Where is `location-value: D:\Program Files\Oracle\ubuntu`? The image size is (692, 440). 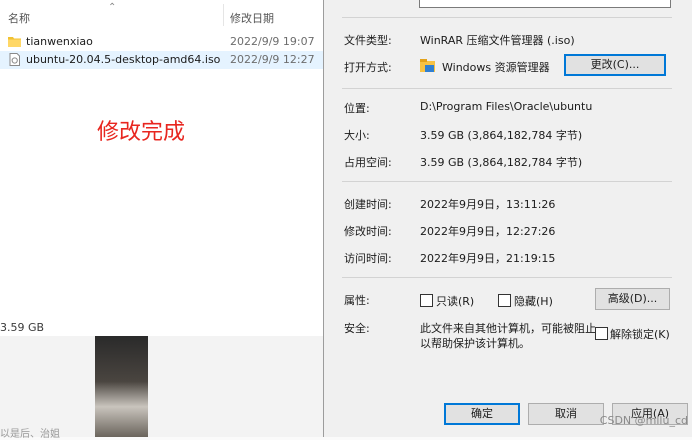
location-value: D:\Program Files\Oracle\ubuntu is located at coordinates (506, 106).